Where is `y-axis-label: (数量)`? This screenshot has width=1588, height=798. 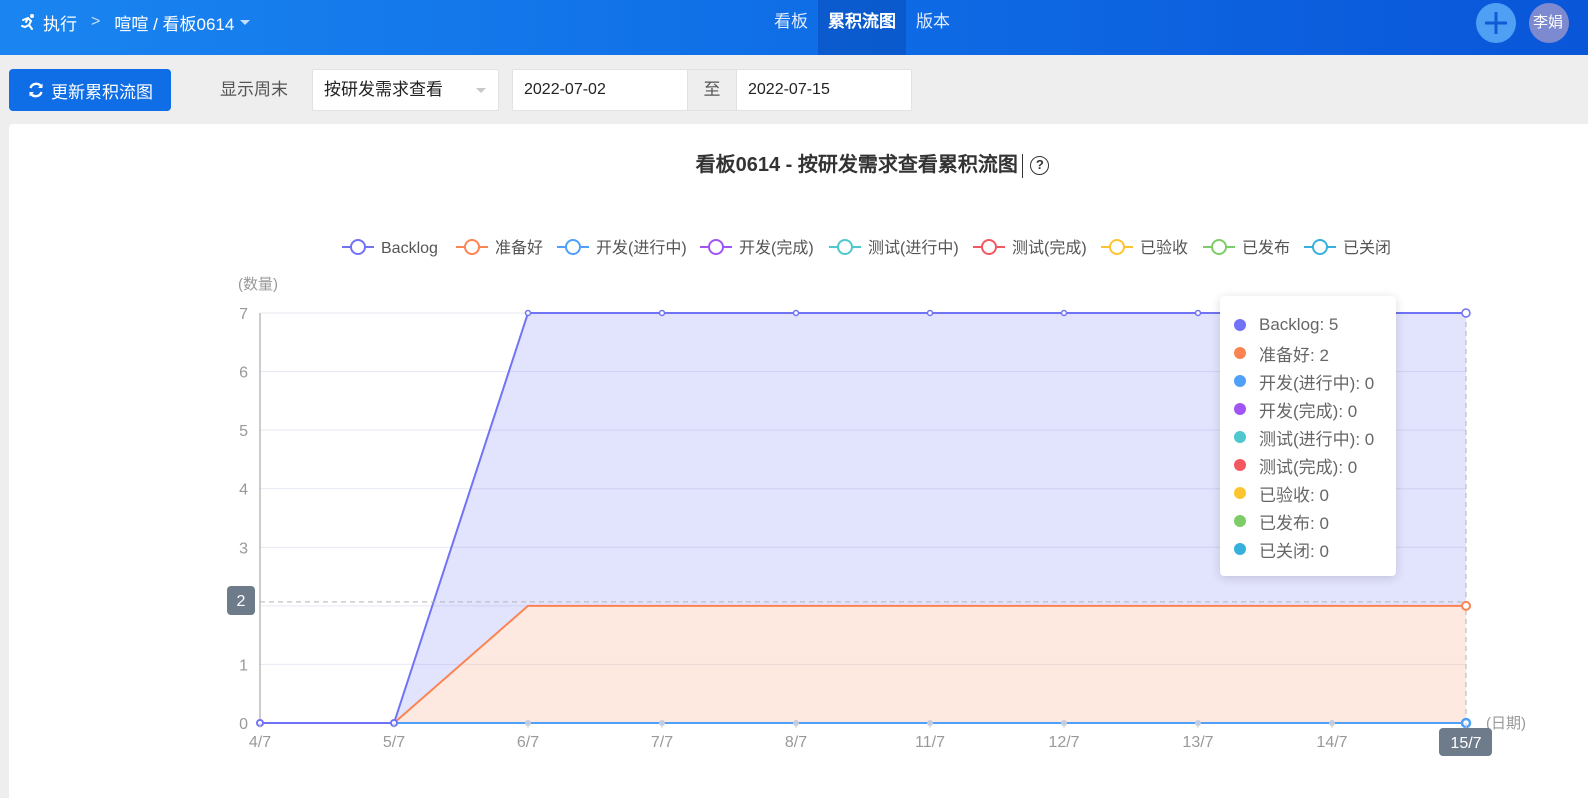 y-axis-label: (数量) is located at coordinates (258, 284).